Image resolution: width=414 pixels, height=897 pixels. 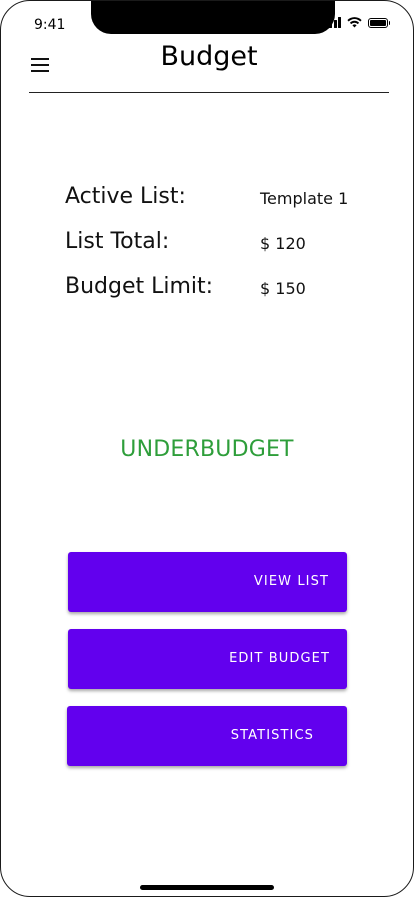 I want to click on budget-status-text: UNDERBUDGET, so click(x=207, y=449).